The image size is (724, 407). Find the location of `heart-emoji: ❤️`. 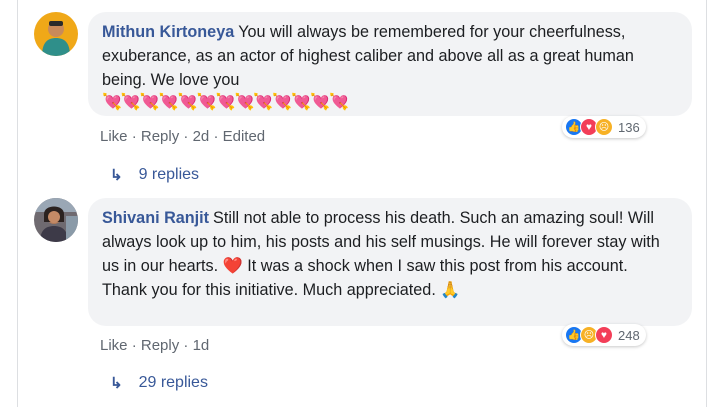

heart-emoji: ❤️ is located at coordinates (232, 266).